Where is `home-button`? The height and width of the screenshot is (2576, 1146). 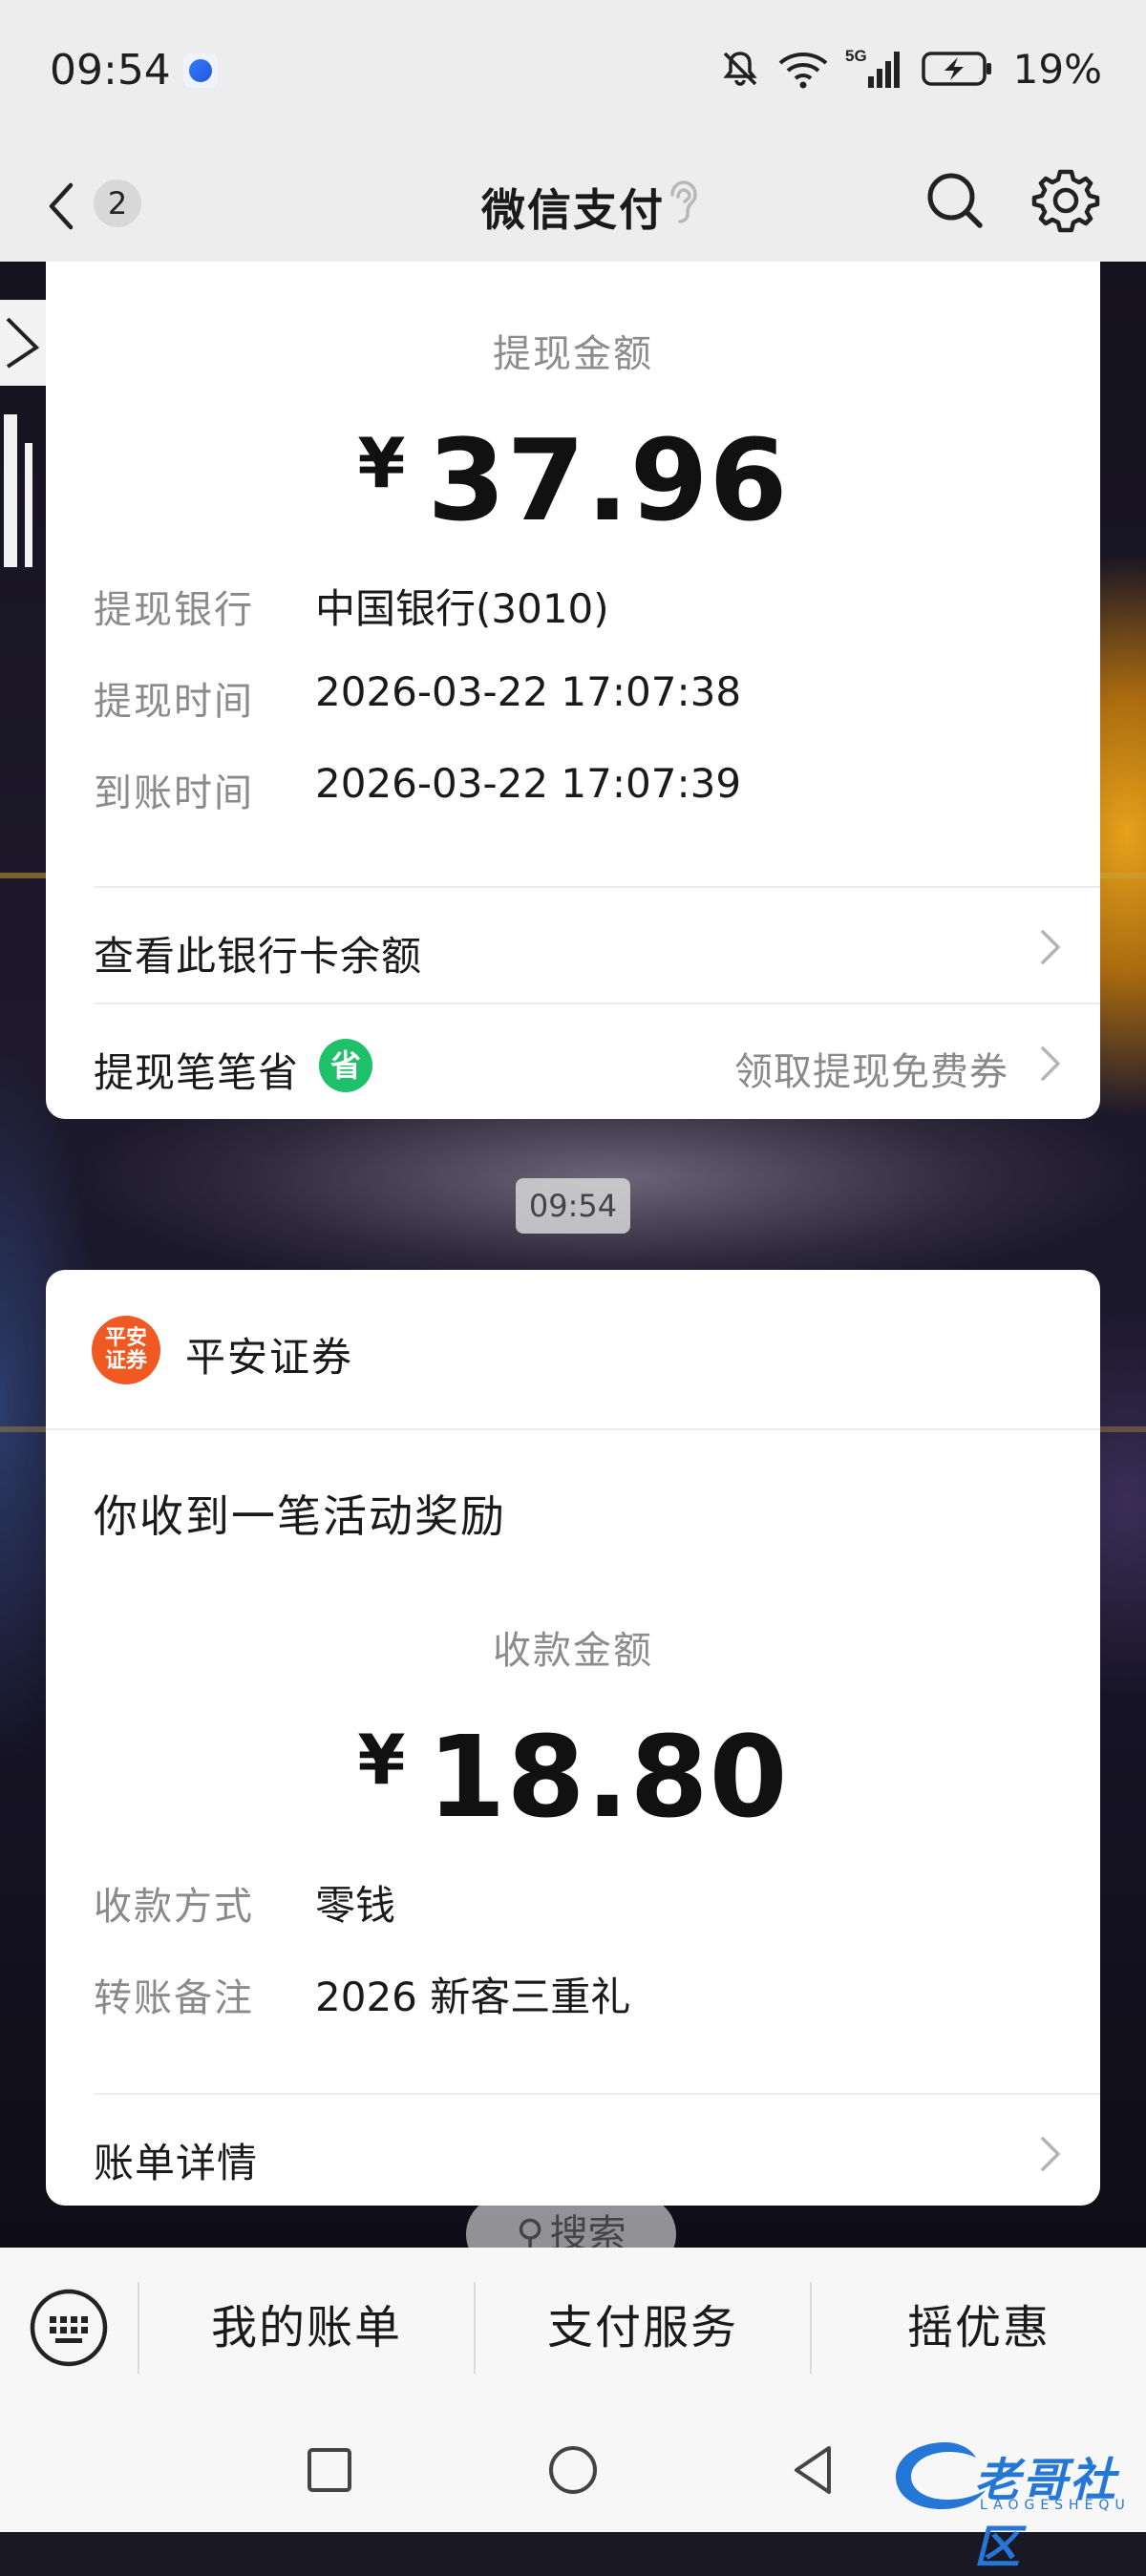 home-button is located at coordinates (573, 2470).